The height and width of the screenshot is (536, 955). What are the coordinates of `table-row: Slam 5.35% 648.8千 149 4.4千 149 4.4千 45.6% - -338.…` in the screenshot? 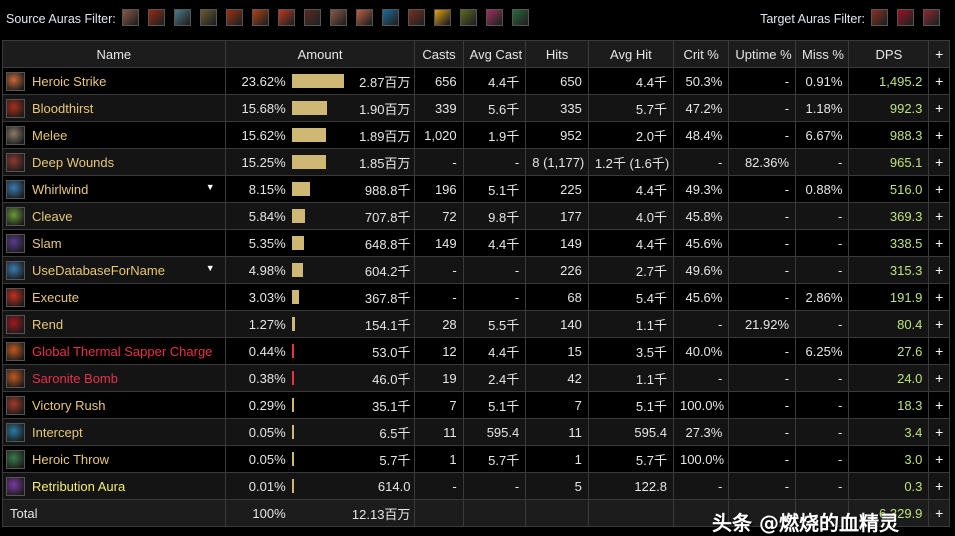 It's located at (476, 243).